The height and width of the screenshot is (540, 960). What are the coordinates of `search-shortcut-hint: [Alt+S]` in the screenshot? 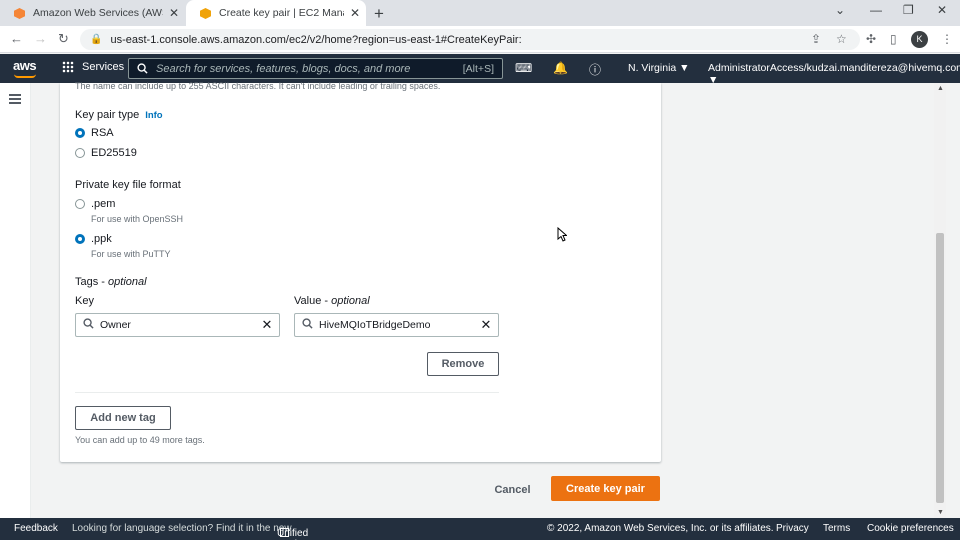 It's located at (478, 68).